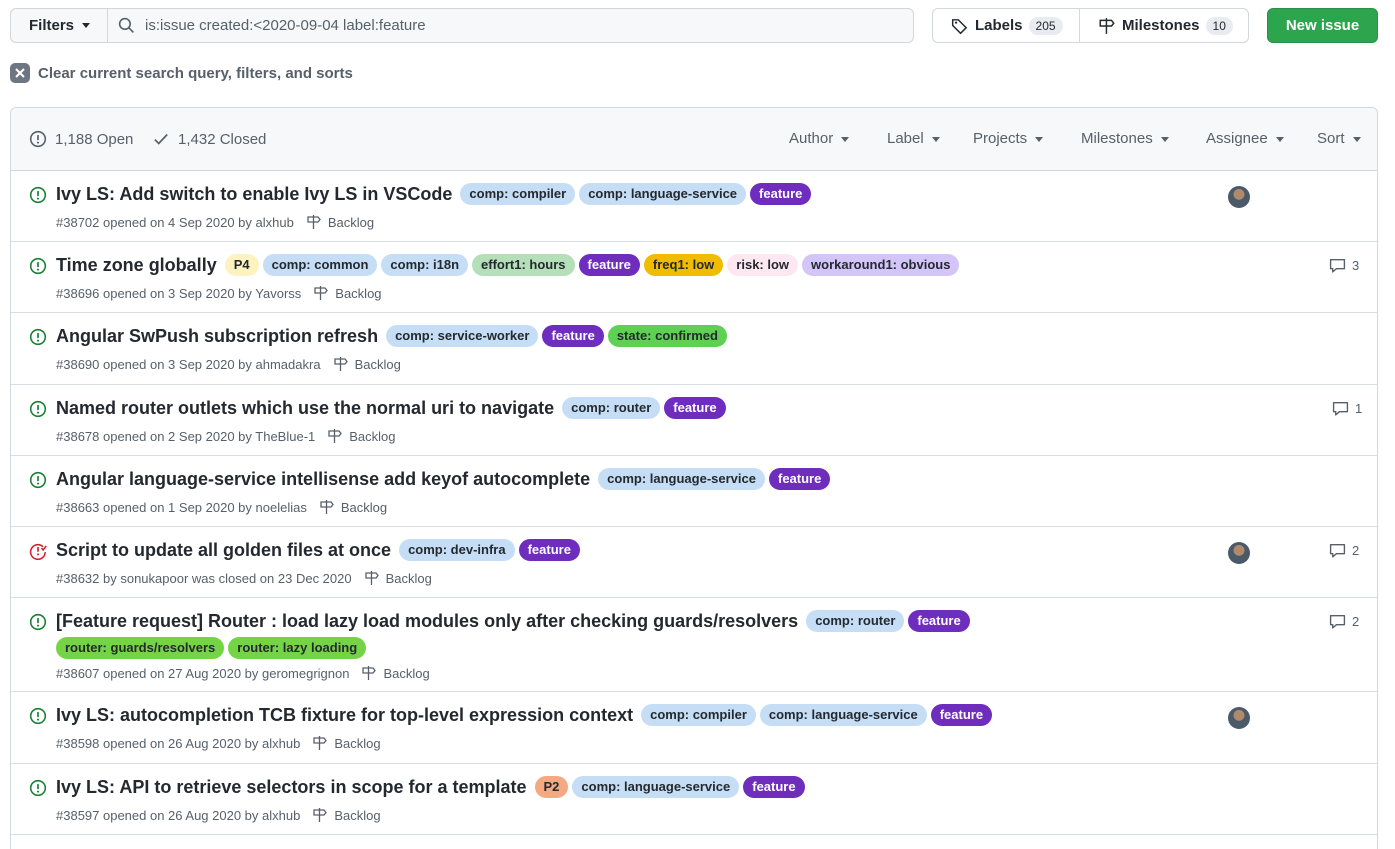 This screenshot has height=849, width=1395. What do you see at coordinates (1344, 265) in the screenshot?
I see `comments-link: 3` at bounding box center [1344, 265].